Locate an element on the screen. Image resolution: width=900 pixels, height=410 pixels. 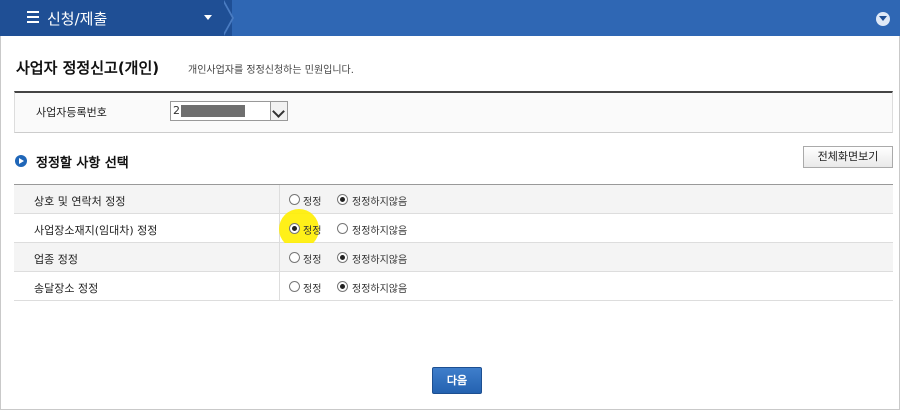
section-title: 정정할 사항 선택 is located at coordinates (82, 163).